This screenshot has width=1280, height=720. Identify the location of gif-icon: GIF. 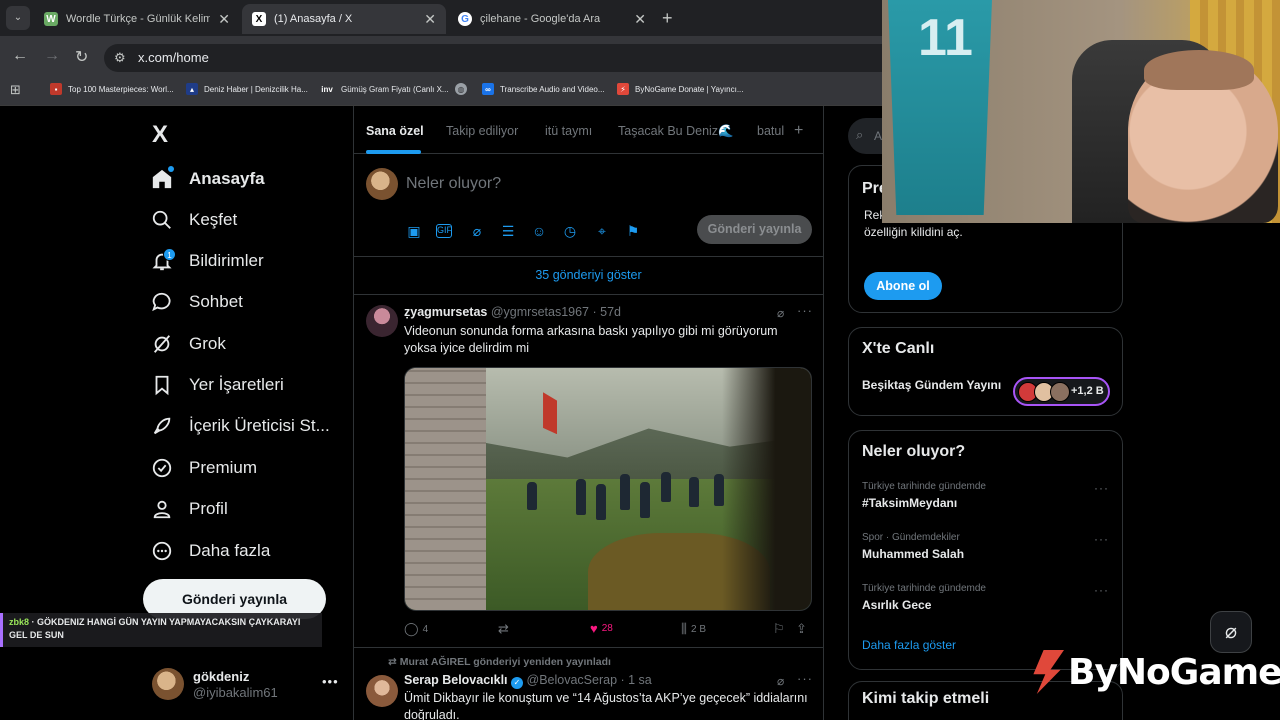
(444, 231).